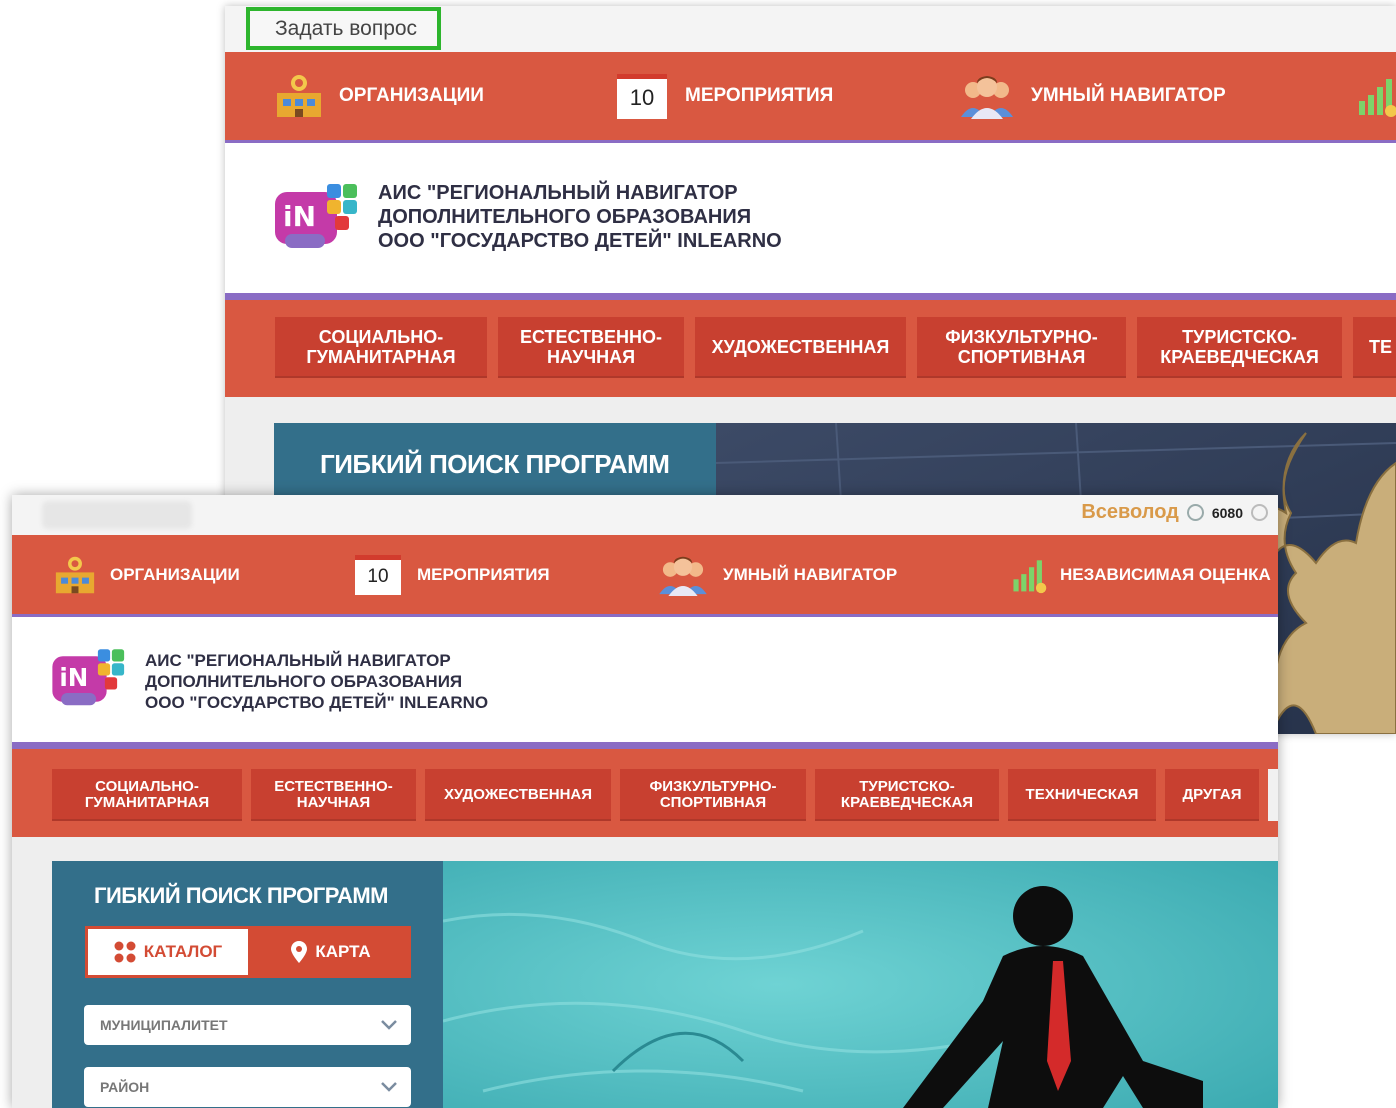 The image size is (1396, 1108). What do you see at coordinates (1082, 795) in the screenshot?
I see `category-technical: ТЕХНИЧЕСКАЯ` at bounding box center [1082, 795].